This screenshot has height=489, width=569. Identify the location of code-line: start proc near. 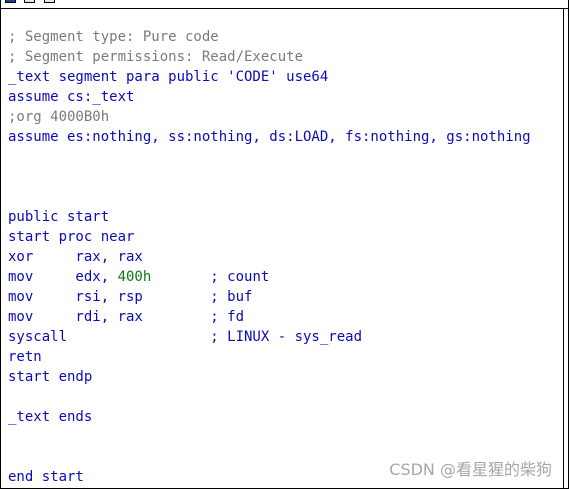
(269, 237).